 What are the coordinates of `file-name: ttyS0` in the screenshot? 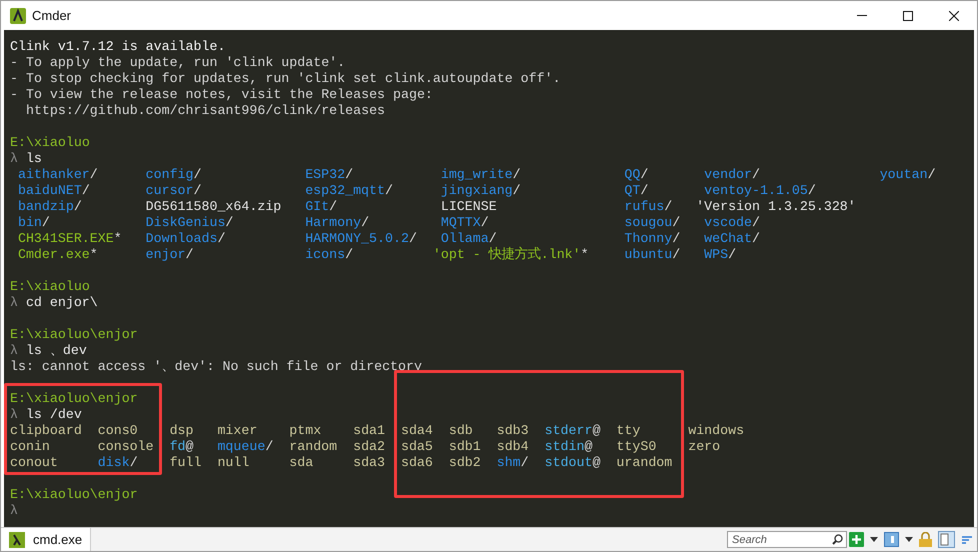 It's located at (636, 446).